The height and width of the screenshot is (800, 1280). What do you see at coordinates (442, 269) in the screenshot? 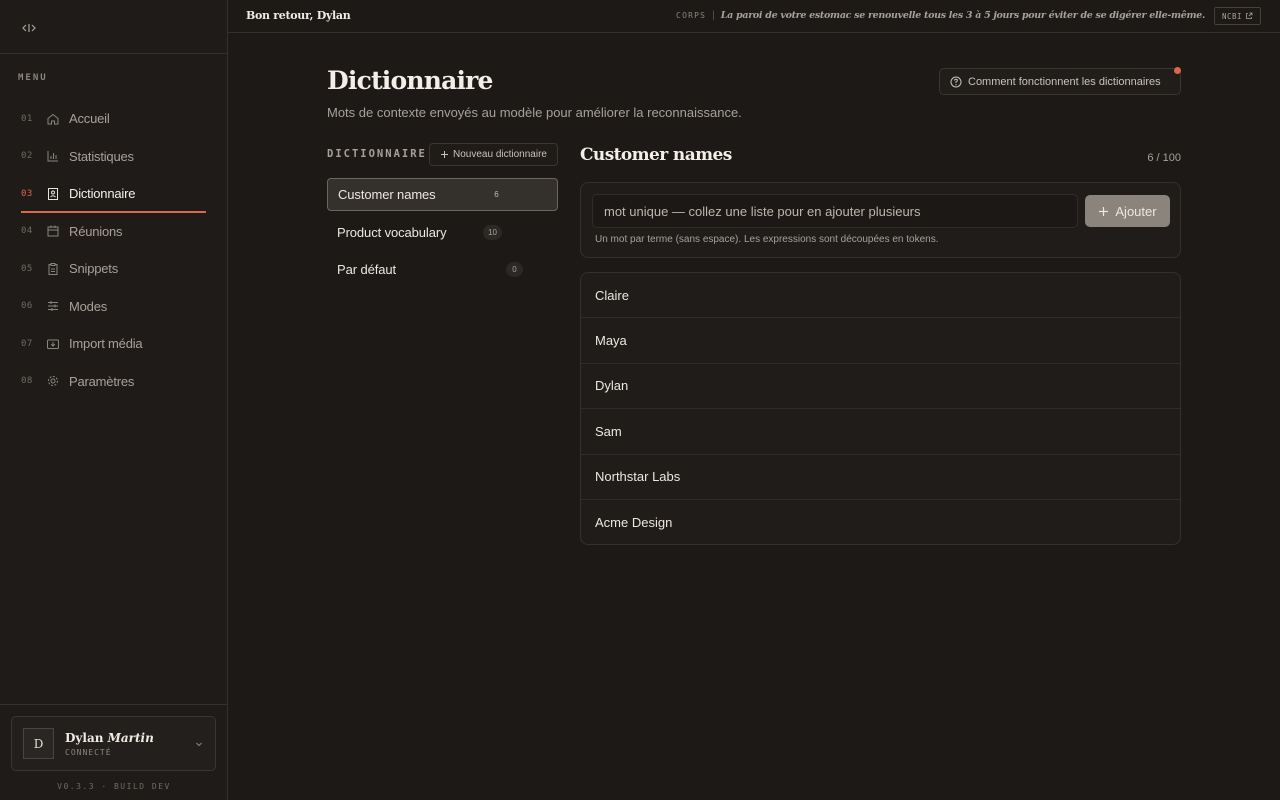
I see `dictionary-item-par-defaut: Par défaut 0` at bounding box center [442, 269].